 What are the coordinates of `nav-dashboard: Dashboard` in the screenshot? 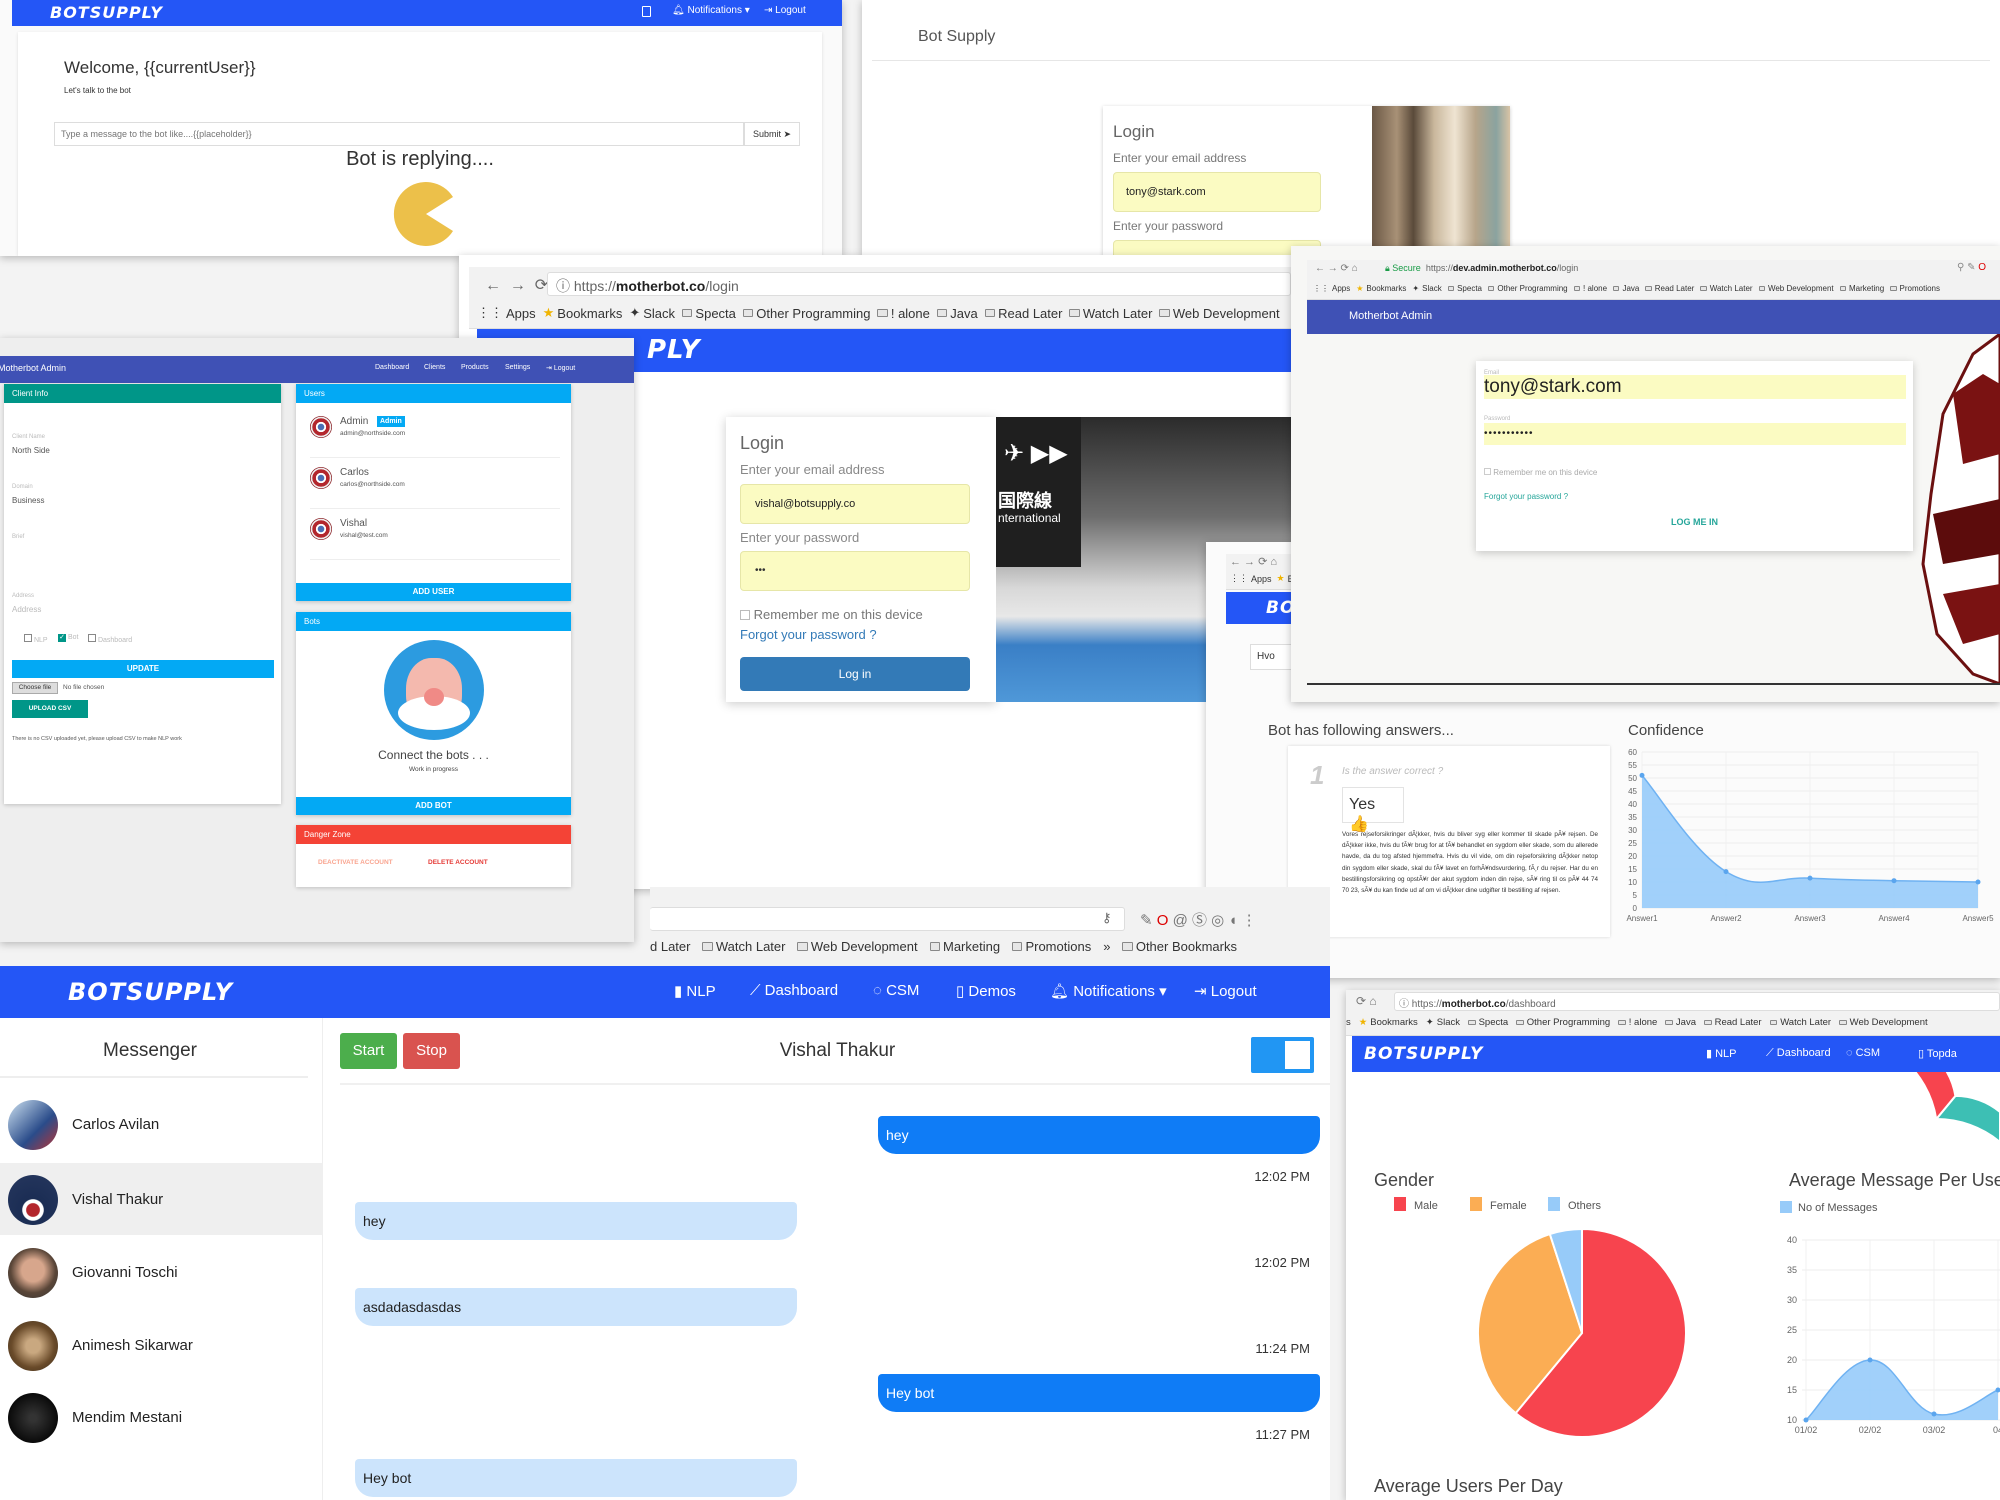 It's located at (392, 367).